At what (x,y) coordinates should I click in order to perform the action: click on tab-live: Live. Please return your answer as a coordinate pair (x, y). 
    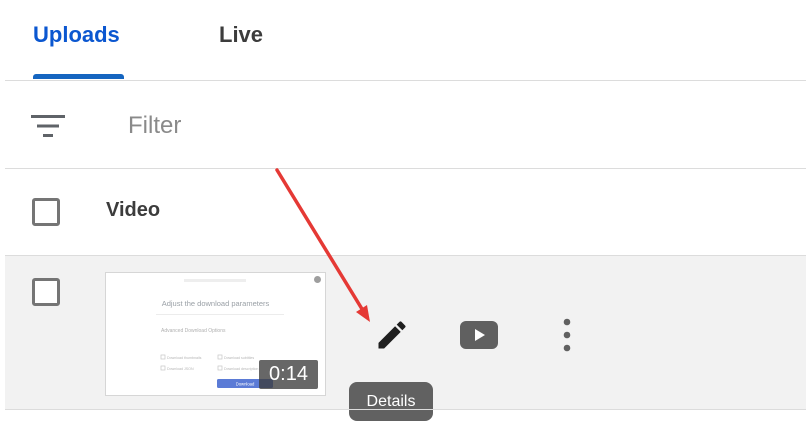
    Looking at the image, I should click on (241, 35).